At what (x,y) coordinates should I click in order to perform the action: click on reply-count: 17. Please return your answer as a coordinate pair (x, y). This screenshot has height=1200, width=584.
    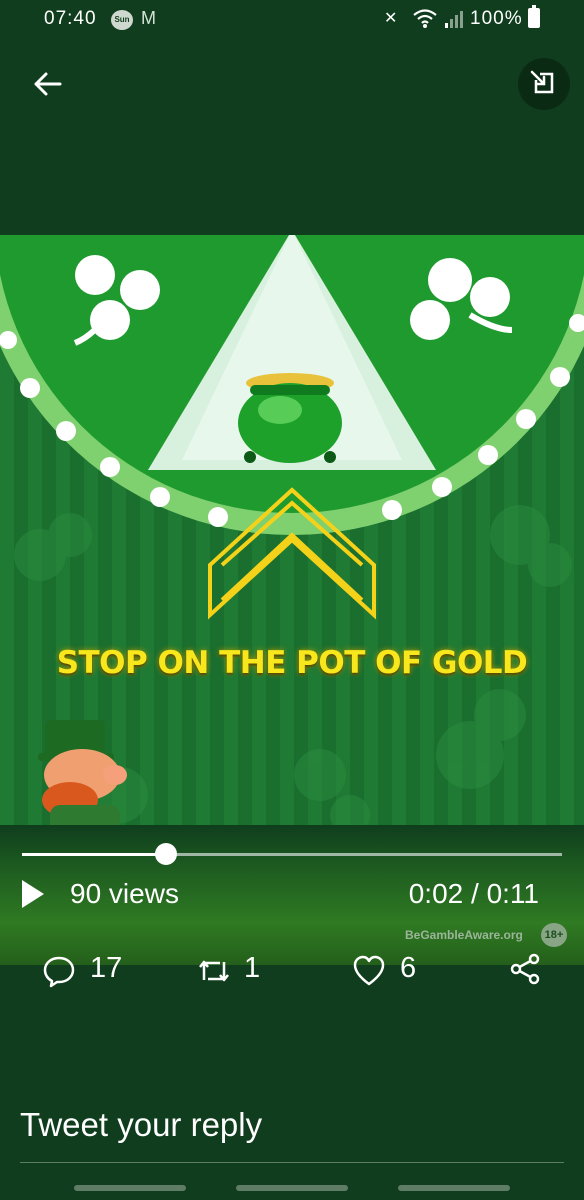
    Looking at the image, I should click on (106, 968).